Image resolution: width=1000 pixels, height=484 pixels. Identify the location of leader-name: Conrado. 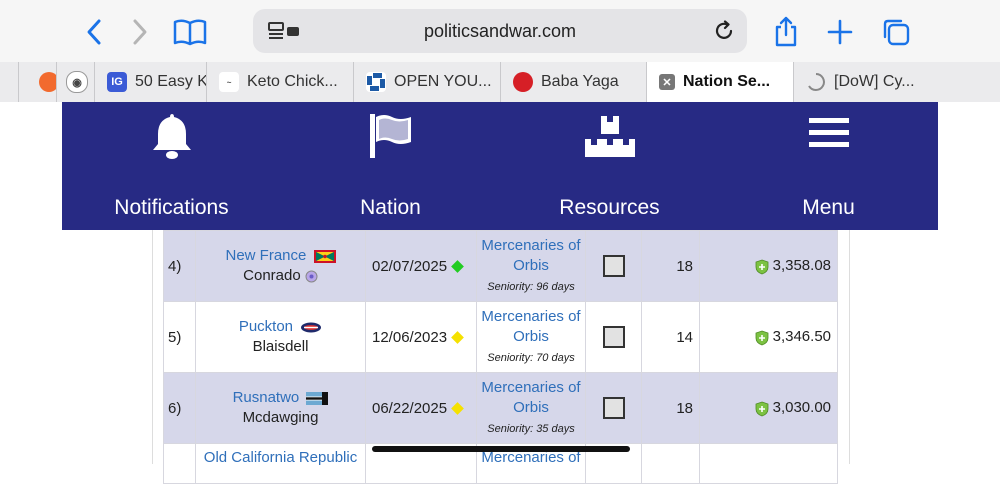
(272, 275).